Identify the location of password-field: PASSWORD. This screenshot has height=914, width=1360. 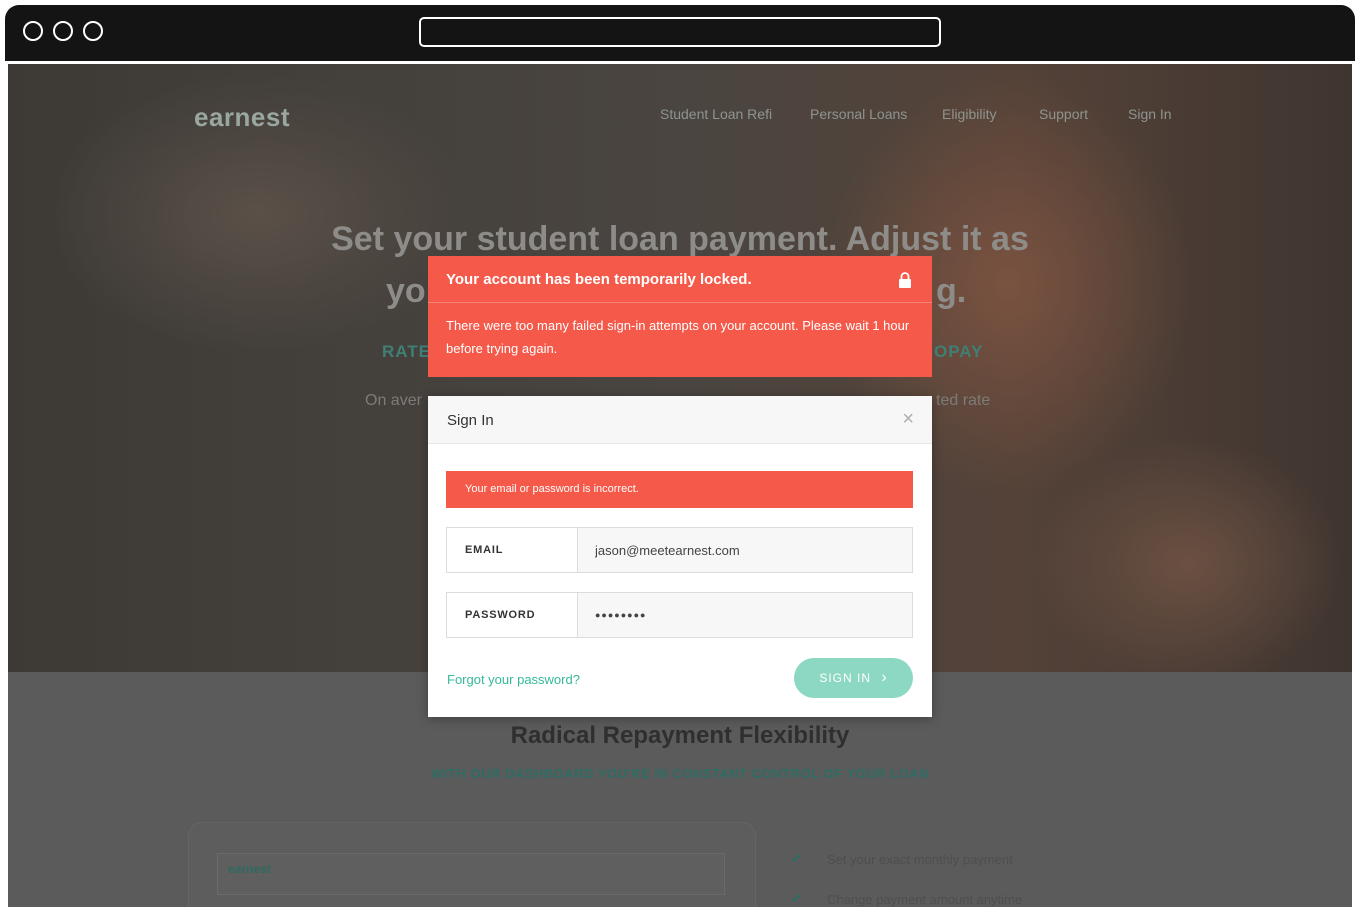
(679, 615).